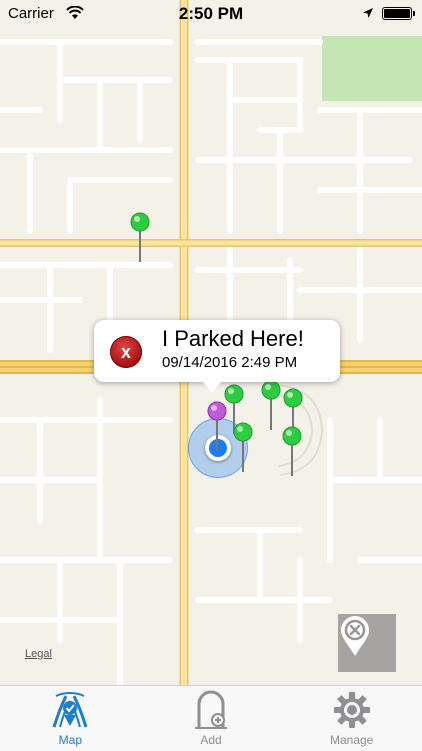  Describe the element at coordinates (352, 710) in the screenshot. I see `gear-icon` at that location.